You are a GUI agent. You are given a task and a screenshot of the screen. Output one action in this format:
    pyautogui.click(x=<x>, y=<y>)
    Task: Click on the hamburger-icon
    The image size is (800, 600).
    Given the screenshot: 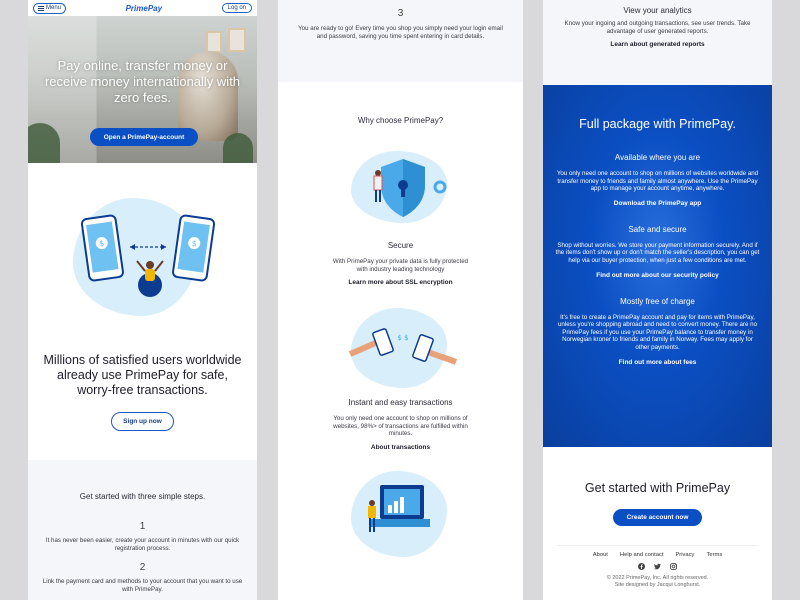 What is the action you would take?
    pyautogui.click(x=41, y=8)
    